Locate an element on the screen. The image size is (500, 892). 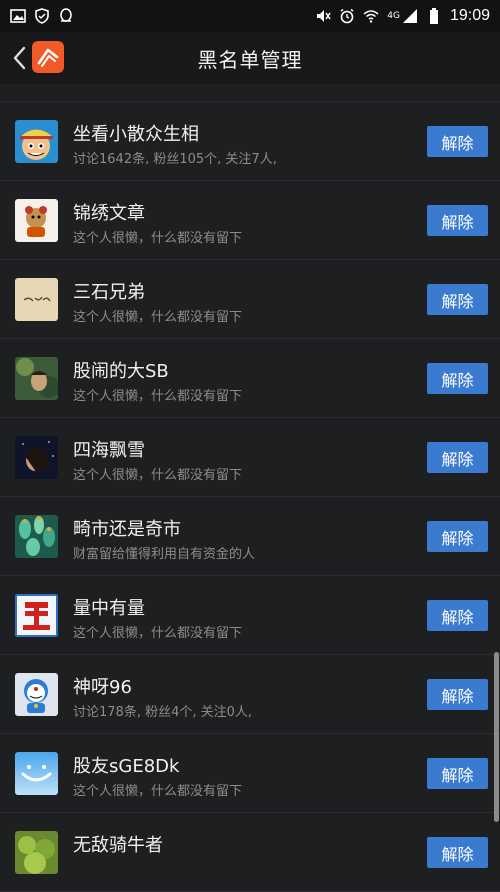
battery-icon is located at coordinates (434, 16).